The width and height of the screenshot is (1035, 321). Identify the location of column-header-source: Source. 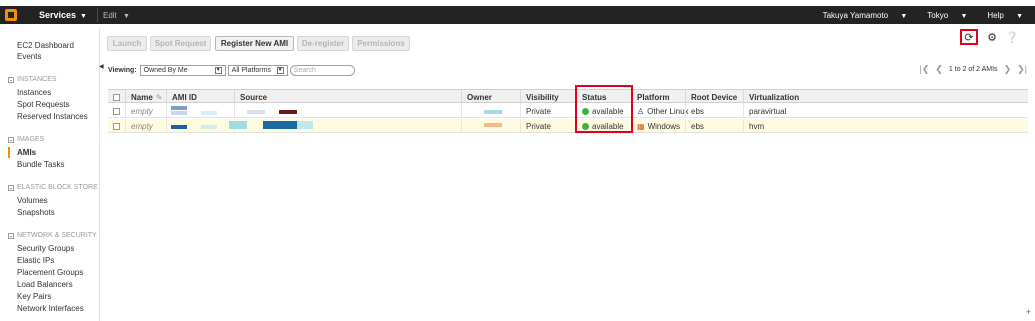
(352, 97).